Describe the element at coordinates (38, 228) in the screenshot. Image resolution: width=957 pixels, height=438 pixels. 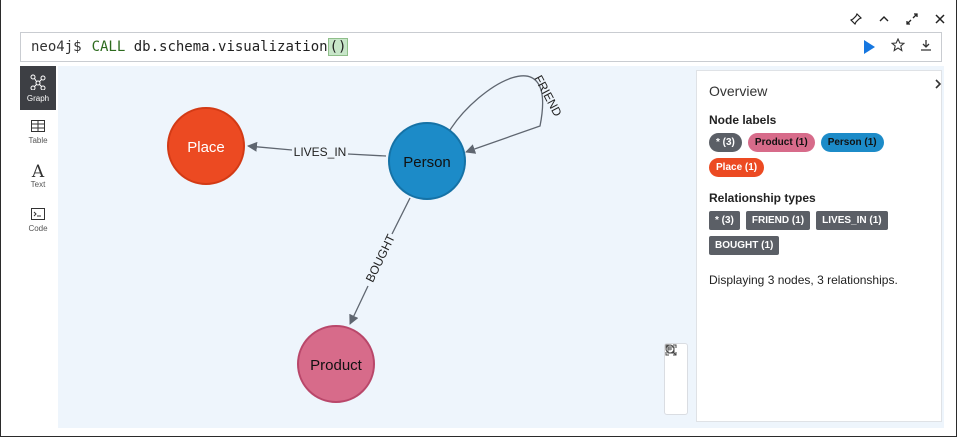
I see `sidebar-item-label: Code` at that location.